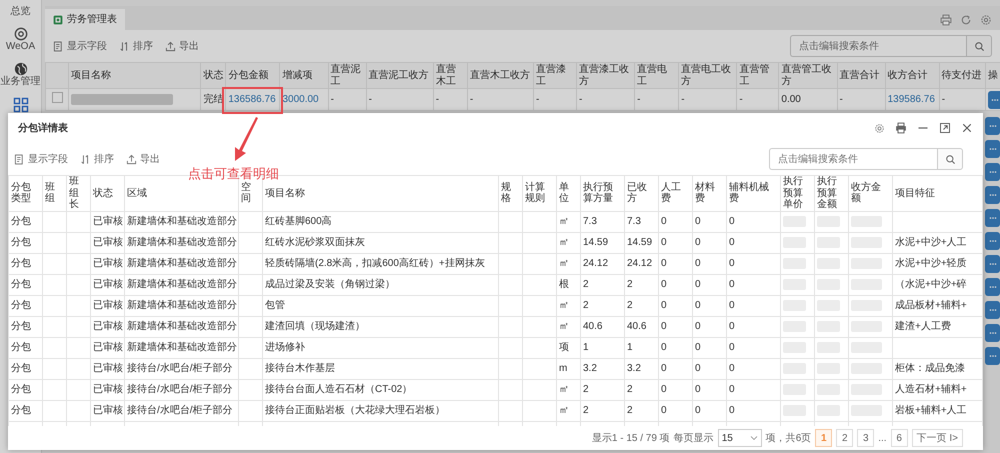 The width and height of the screenshot is (1000, 453). Describe the element at coordinates (380, 347) in the screenshot. I see `table-cell: 进场修补` at that location.